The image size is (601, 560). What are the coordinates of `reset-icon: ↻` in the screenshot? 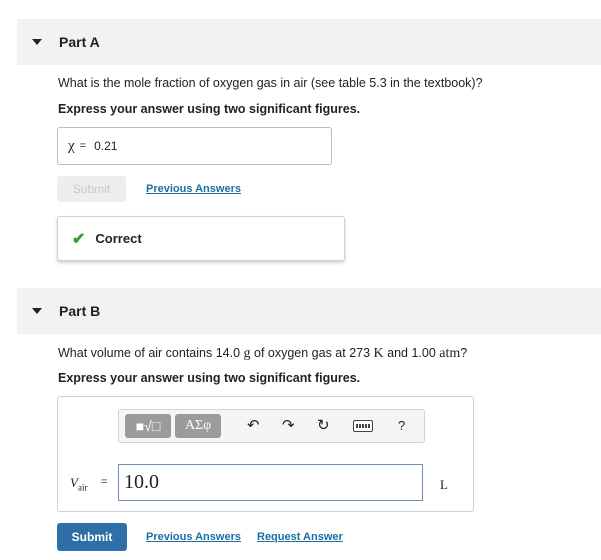 It's located at (323, 425).